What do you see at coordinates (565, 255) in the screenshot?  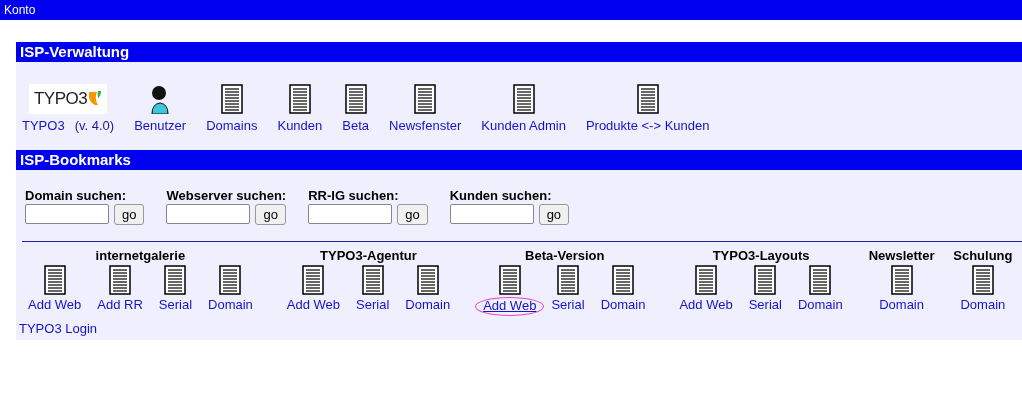 I see `group-title: Beta-Version` at bounding box center [565, 255].